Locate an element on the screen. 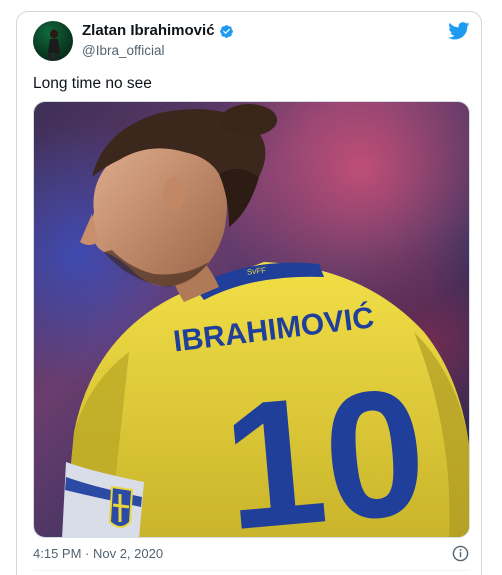  author-avatar is located at coordinates (53, 41).